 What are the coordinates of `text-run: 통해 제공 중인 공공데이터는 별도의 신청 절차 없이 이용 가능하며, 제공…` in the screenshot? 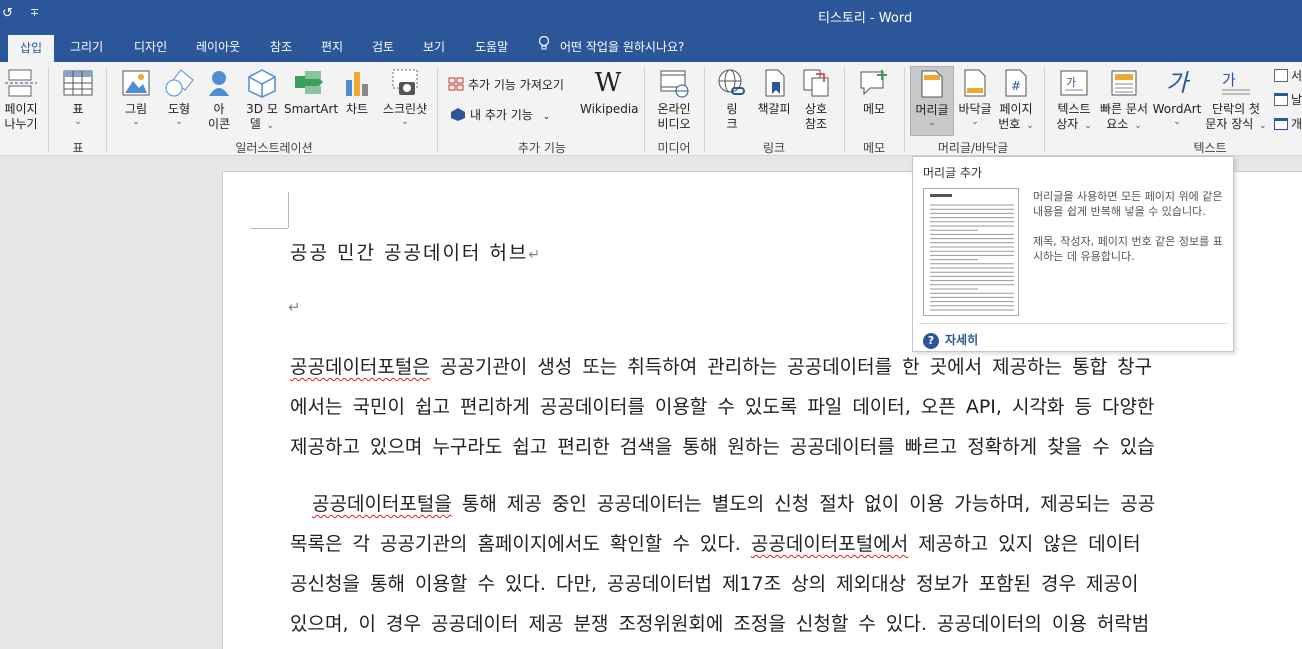 It's located at (803, 504).